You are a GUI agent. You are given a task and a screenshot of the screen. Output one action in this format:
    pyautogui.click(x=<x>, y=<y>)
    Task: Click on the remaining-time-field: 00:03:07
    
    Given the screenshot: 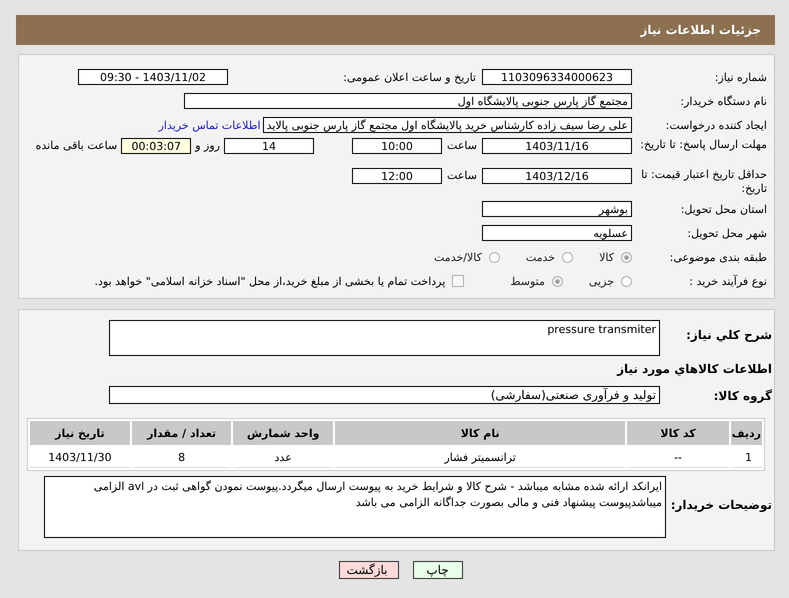 What is the action you would take?
    pyautogui.click(x=156, y=146)
    